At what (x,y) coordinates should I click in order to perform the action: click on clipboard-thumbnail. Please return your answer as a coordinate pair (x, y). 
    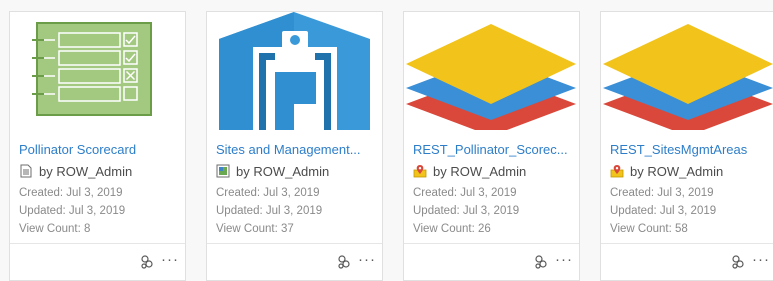
    Looking at the image, I should click on (294, 71).